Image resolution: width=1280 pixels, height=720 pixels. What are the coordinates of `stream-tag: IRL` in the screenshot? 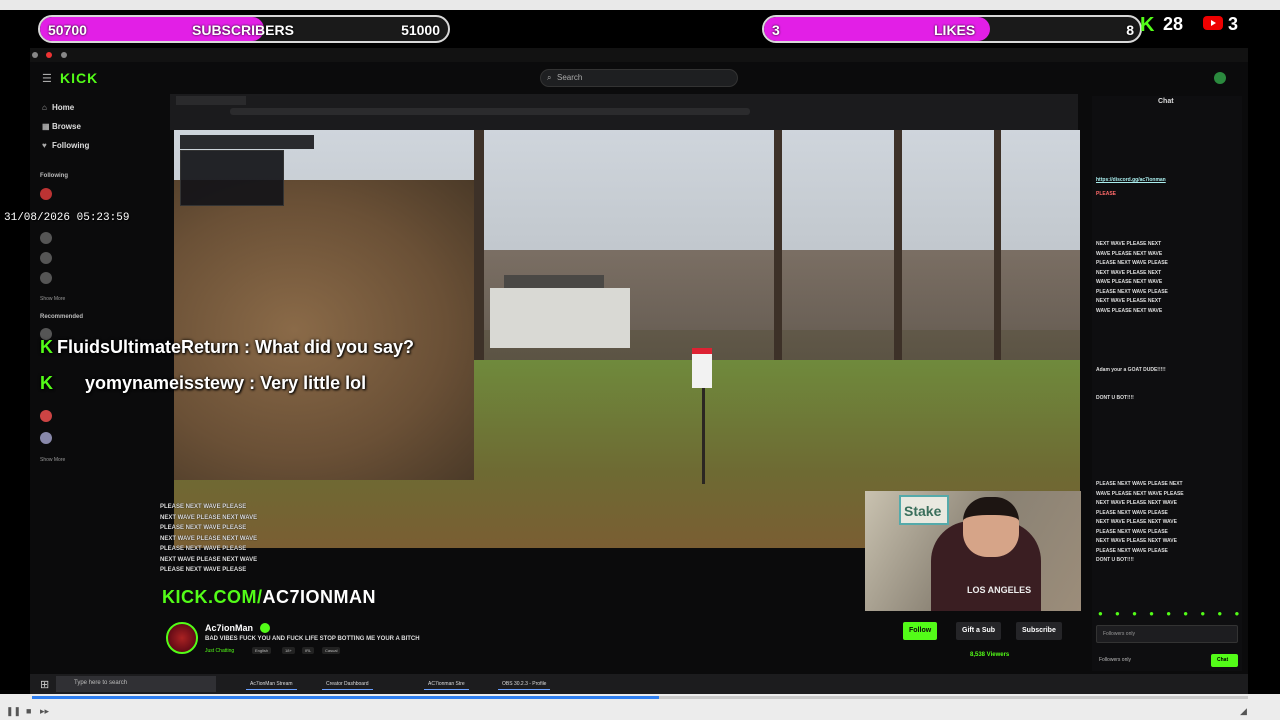 It's located at (308, 650).